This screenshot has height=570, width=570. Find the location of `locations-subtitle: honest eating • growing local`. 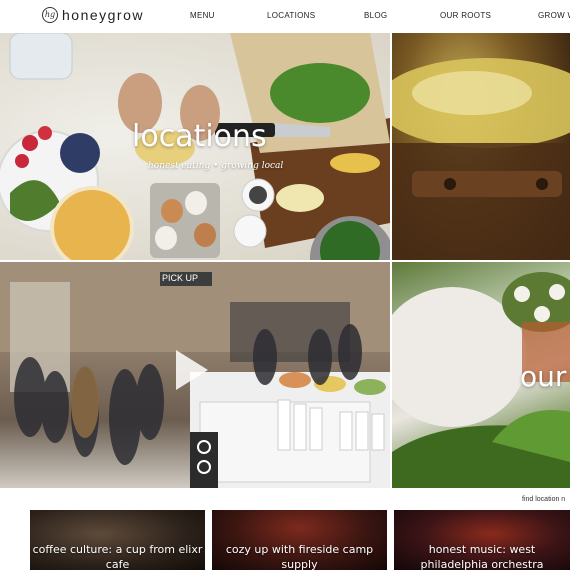

locations-subtitle: honest eating • growing local is located at coordinates (216, 166).